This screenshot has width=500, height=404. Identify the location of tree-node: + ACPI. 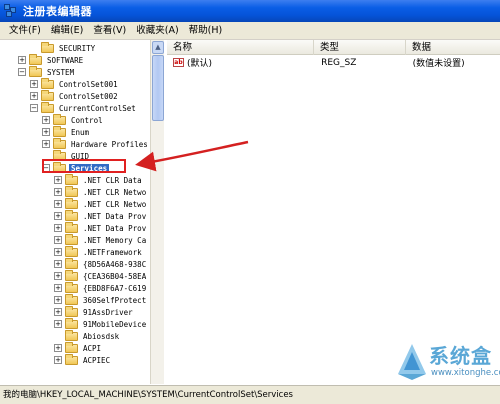
(78, 347).